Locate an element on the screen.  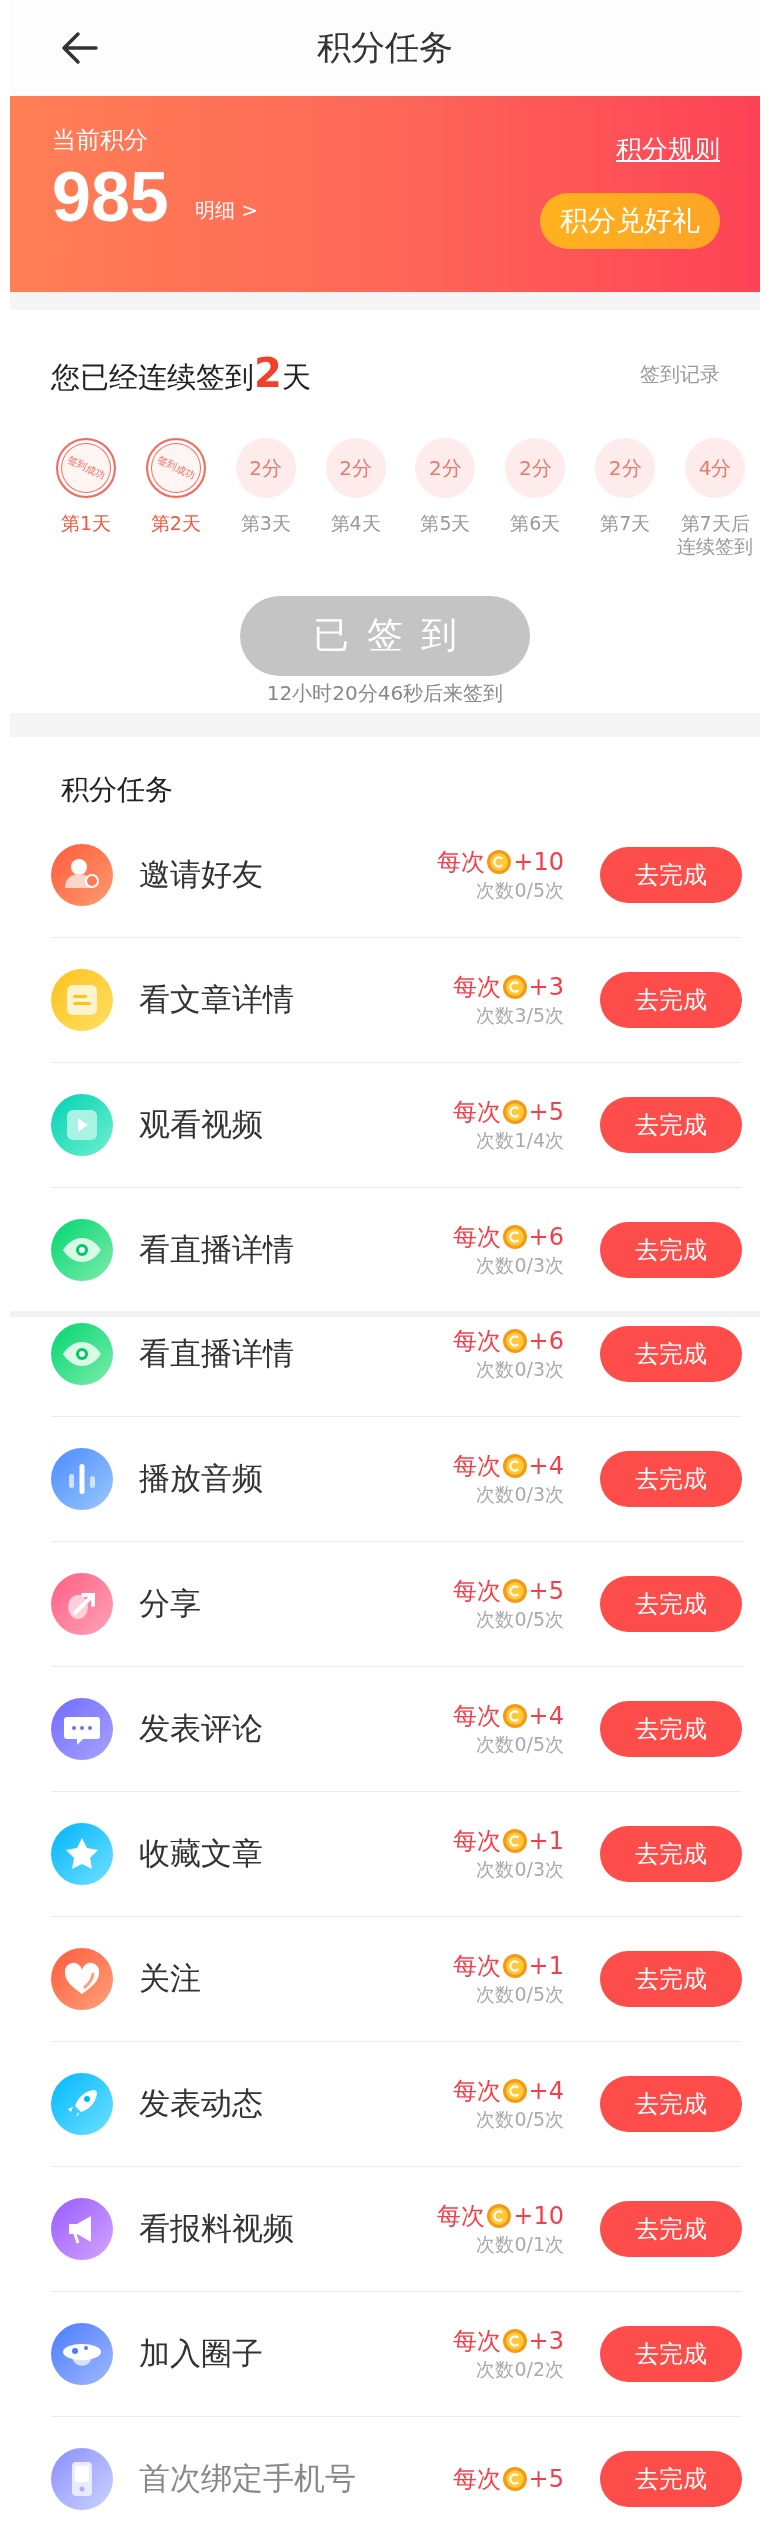
share-icon is located at coordinates (82, 1603).